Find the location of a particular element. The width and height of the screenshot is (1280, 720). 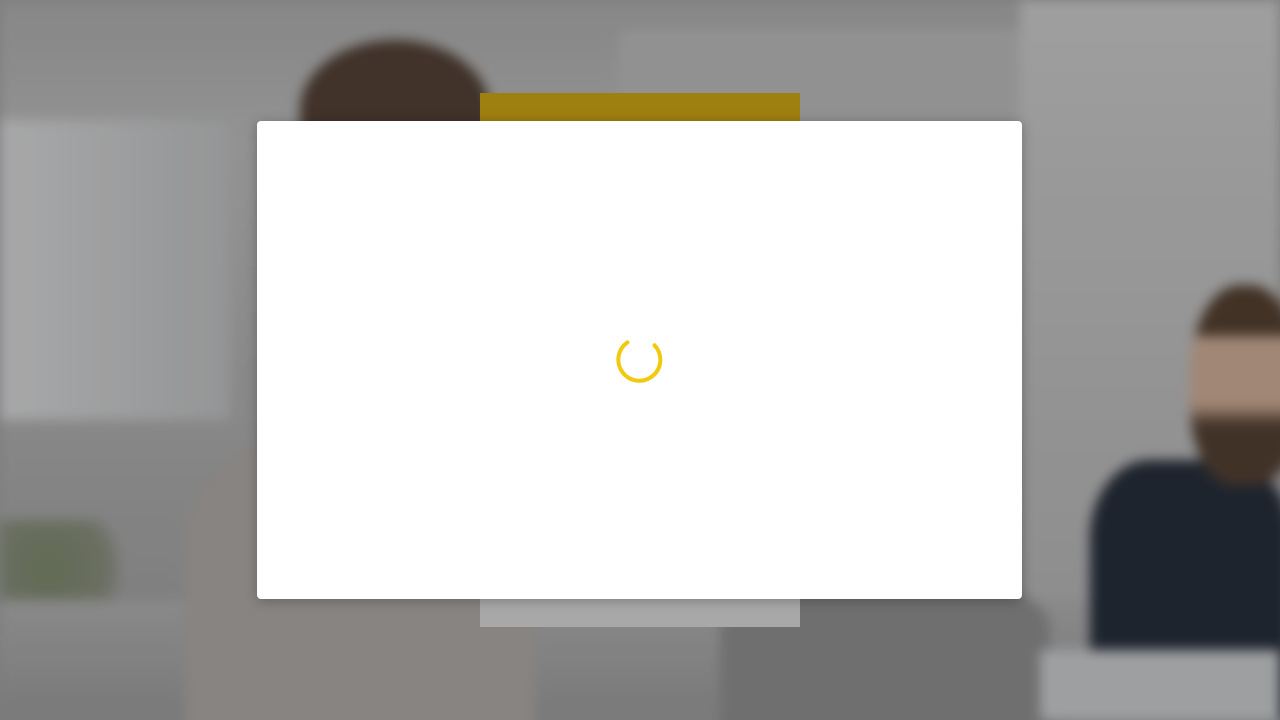

spinner-arc is located at coordinates (639, 361).